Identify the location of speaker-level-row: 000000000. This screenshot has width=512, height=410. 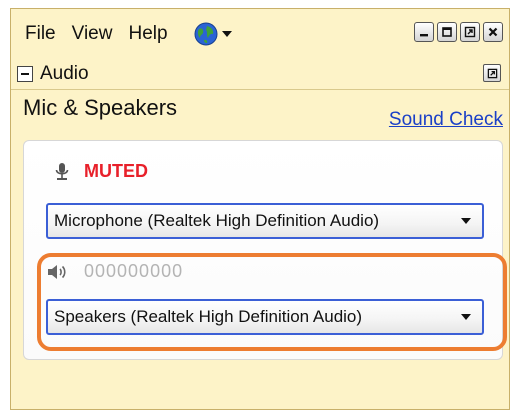
(114, 271).